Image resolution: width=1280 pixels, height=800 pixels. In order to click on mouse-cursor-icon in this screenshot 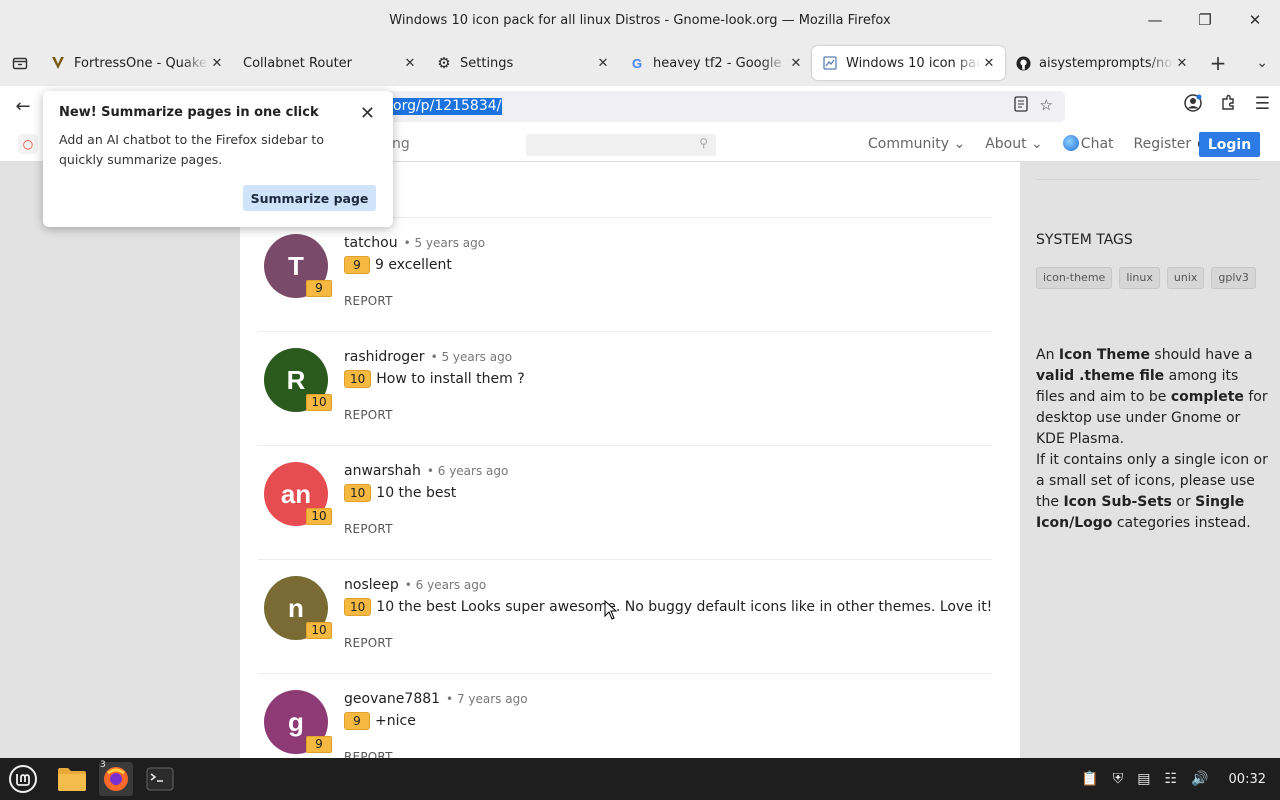, I will do `click(611, 610)`.